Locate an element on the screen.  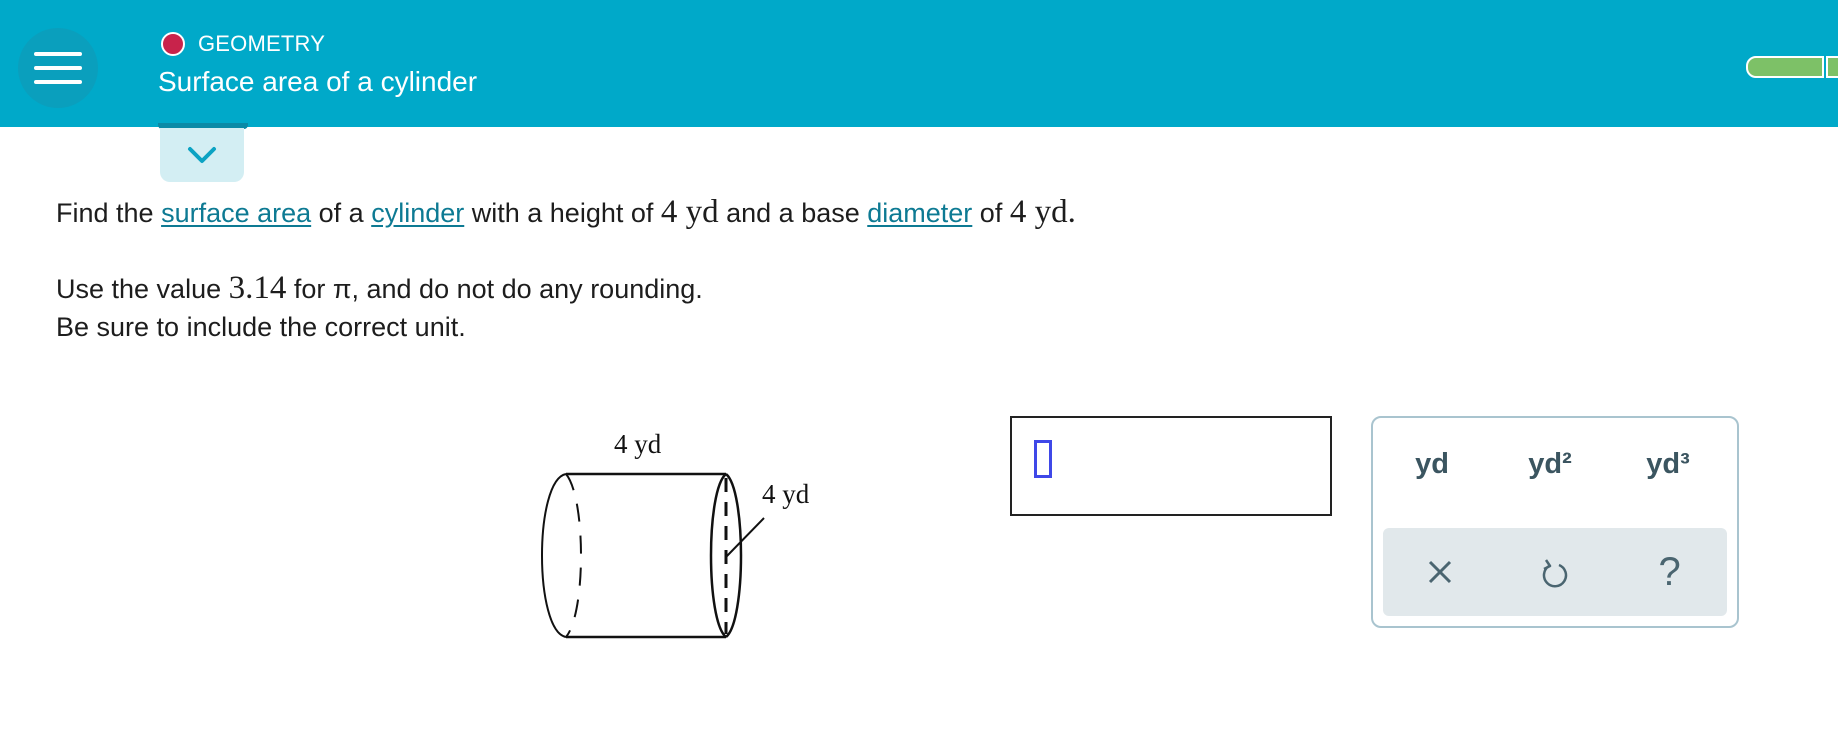
right-end-front is located at coordinates (718, 555).